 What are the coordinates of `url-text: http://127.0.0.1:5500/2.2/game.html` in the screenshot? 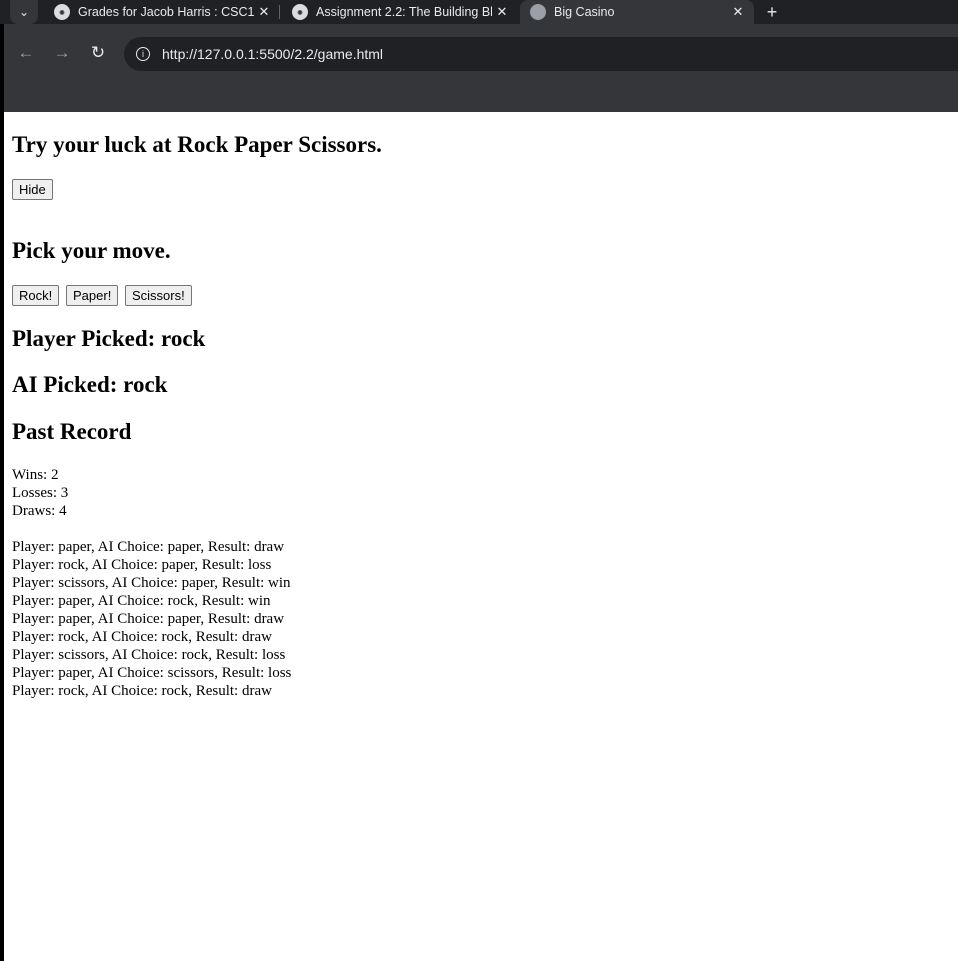 It's located at (272, 54).